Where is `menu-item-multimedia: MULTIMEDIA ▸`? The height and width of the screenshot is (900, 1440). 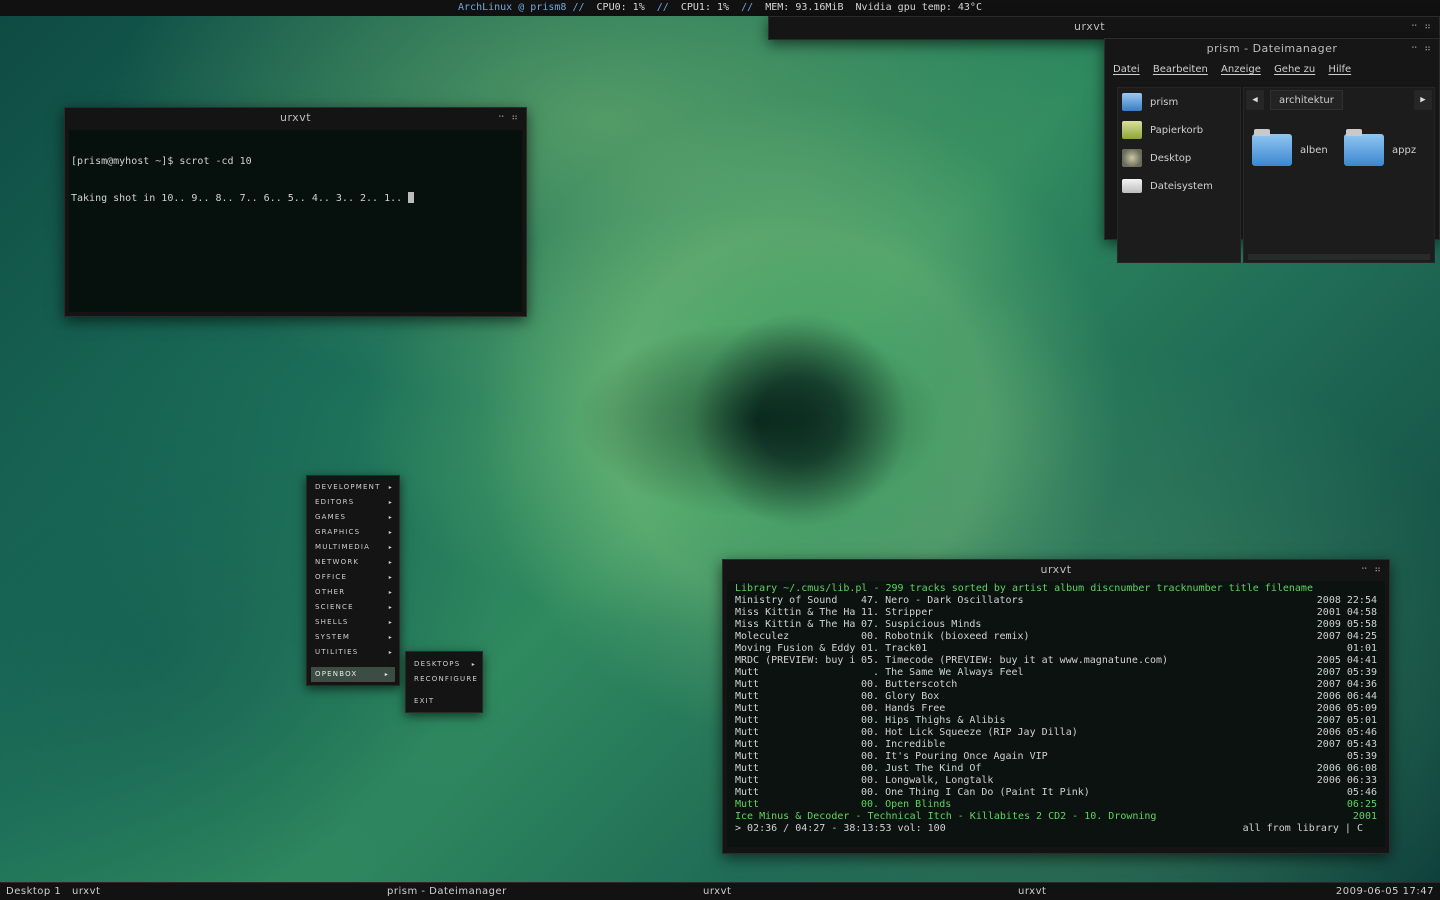
menu-item-multimedia: MULTIMEDIA ▸ is located at coordinates (353, 547).